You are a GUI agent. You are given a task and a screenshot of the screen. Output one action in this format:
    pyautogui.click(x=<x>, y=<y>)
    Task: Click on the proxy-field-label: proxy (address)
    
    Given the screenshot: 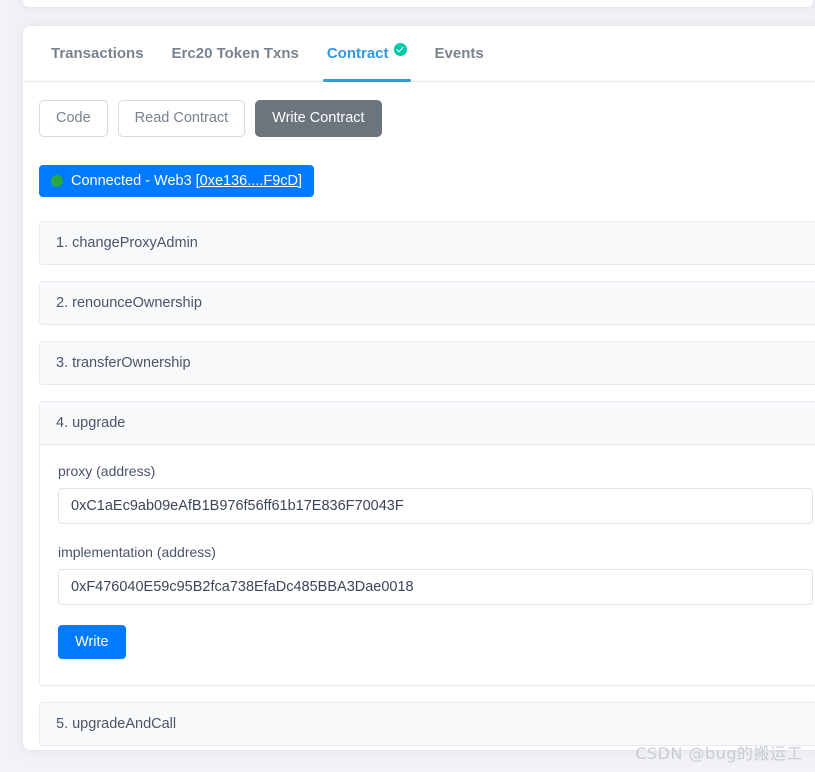 What is the action you would take?
    pyautogui.click(x=107, y=470)
    